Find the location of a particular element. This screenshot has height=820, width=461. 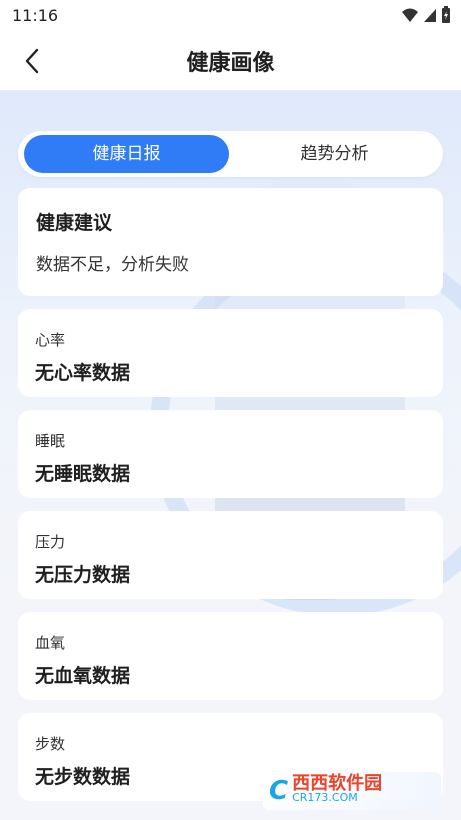

title-bar: 健康画像 is located at coordinates (230, 61).